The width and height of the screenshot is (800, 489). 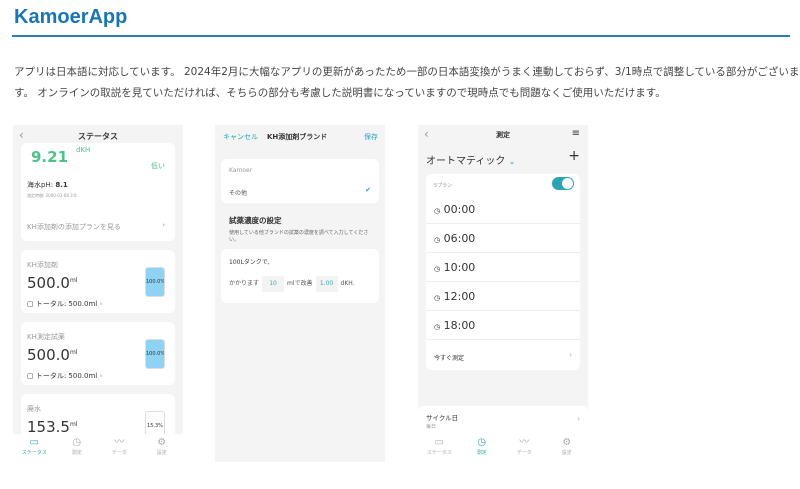 What do you see at coordinates (459, 296) in the screenshot?
I see `schedule-time: 12:00` at bounding box center [459, 296].